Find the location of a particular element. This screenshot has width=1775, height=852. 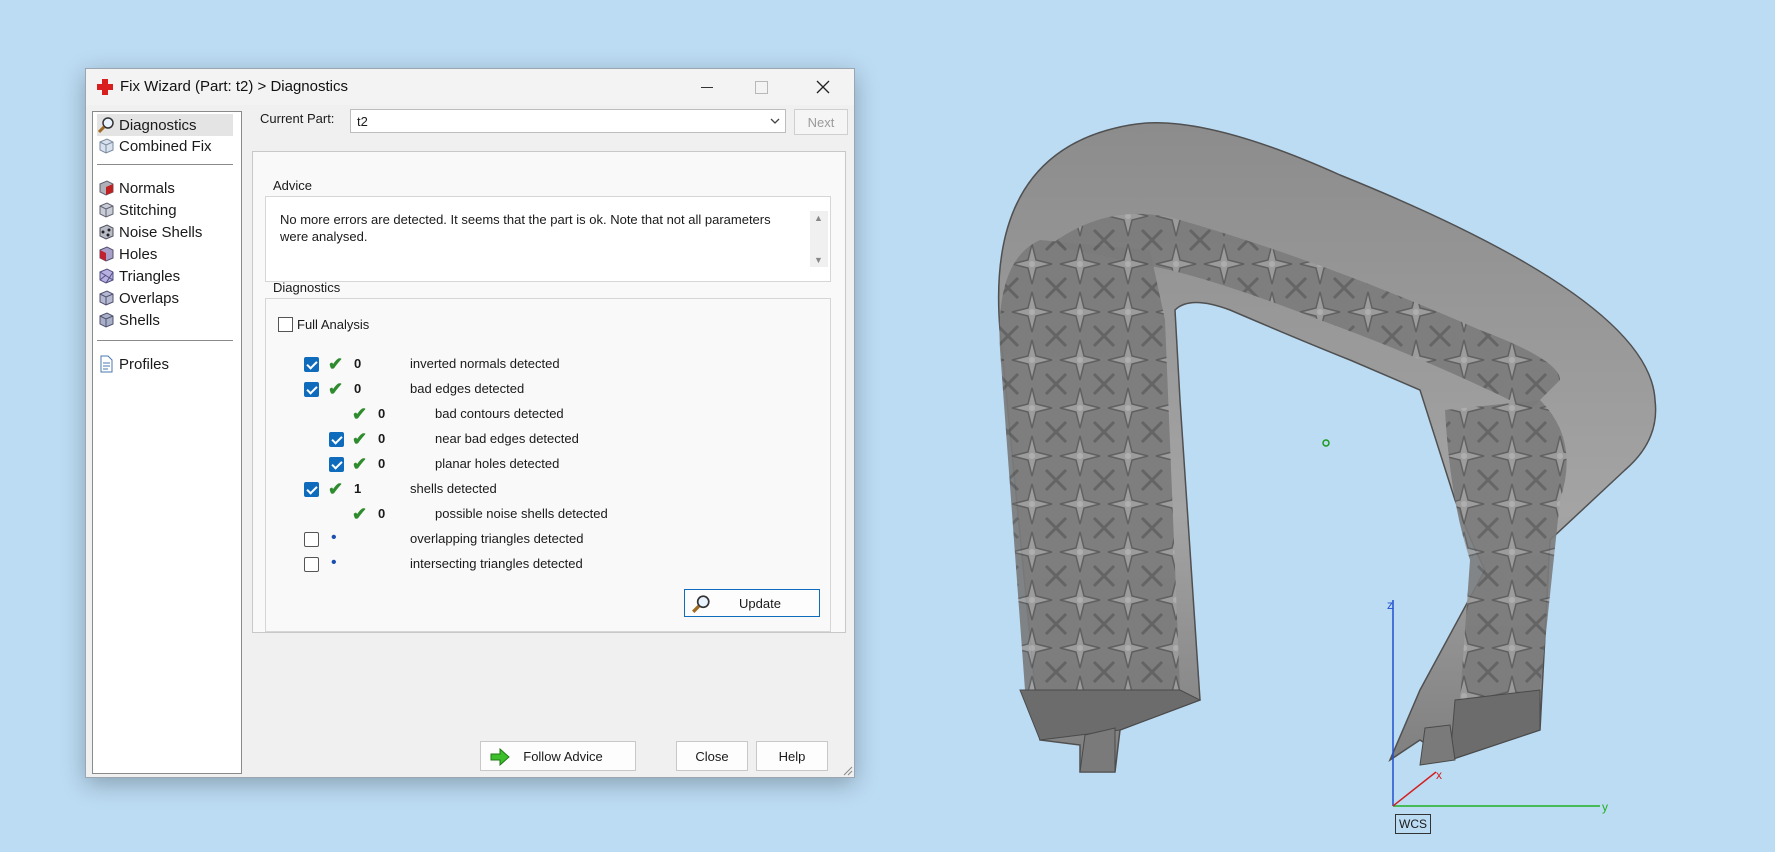

maximize-button is located at coordinates (761, 87).